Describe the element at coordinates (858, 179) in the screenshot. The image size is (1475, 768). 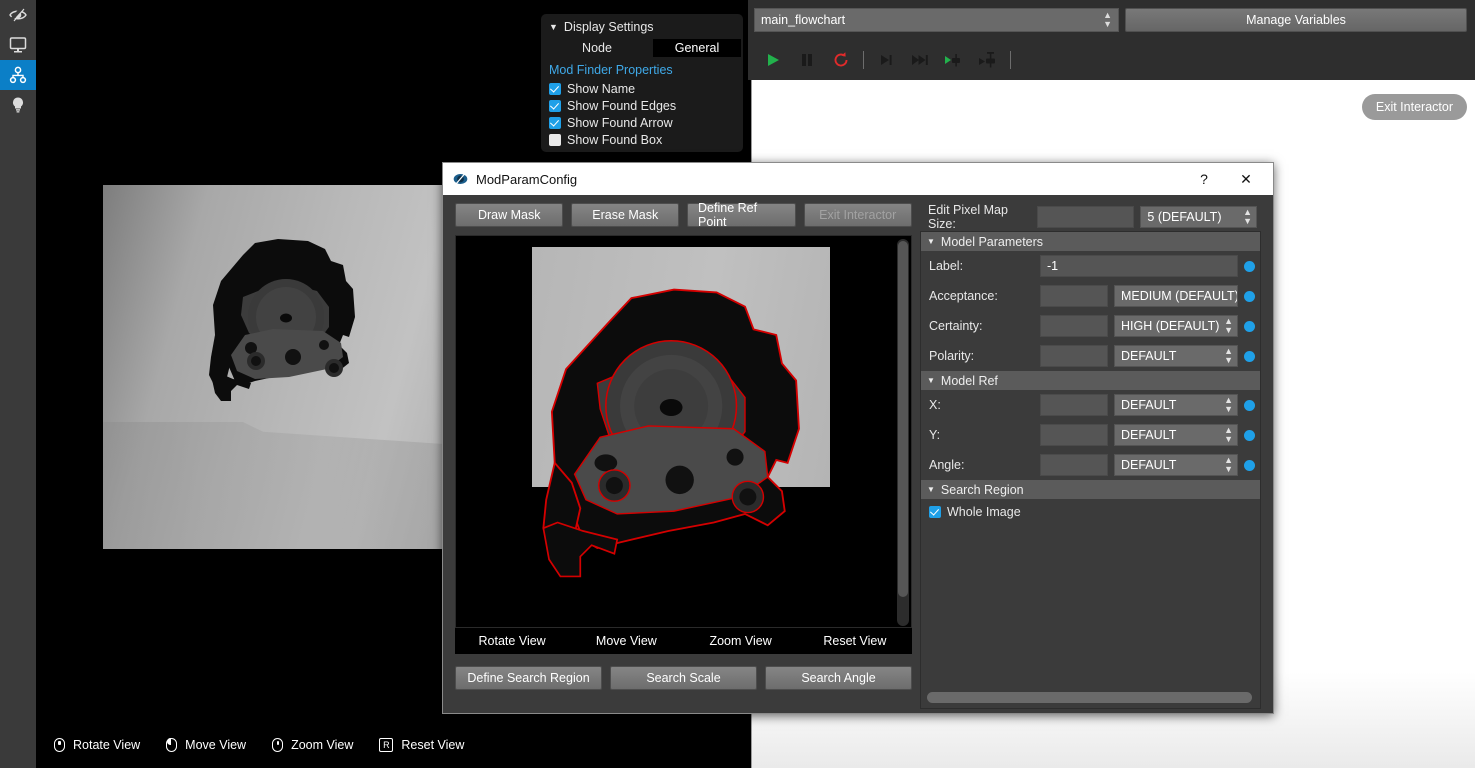
I see `dialog-title-bar: ModParamConfig ? ✕` at that location.